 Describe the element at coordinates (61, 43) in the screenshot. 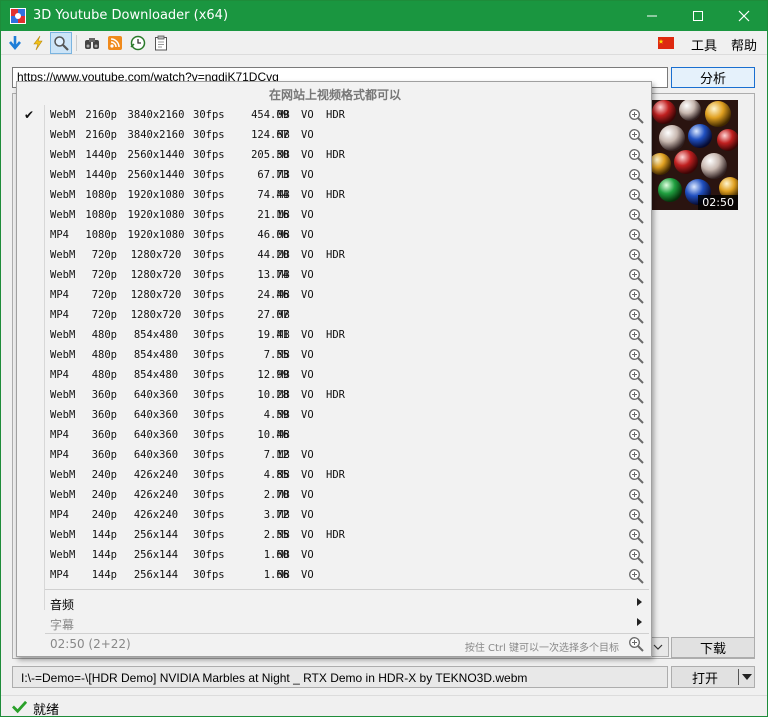

I see `search-icon` at that location.